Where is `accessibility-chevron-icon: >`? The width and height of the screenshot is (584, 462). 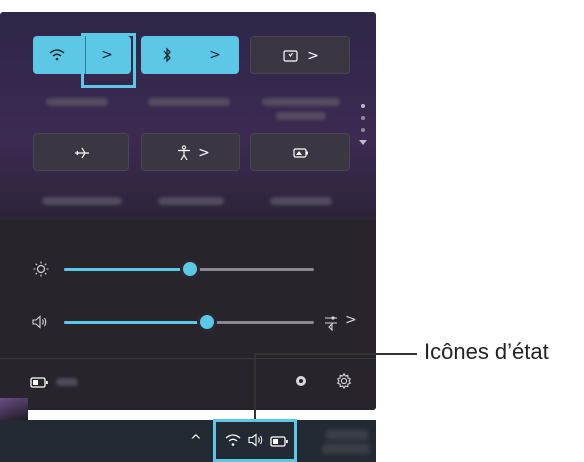
accessibility-chevron-icon: > is located at coordinates (204, 153).